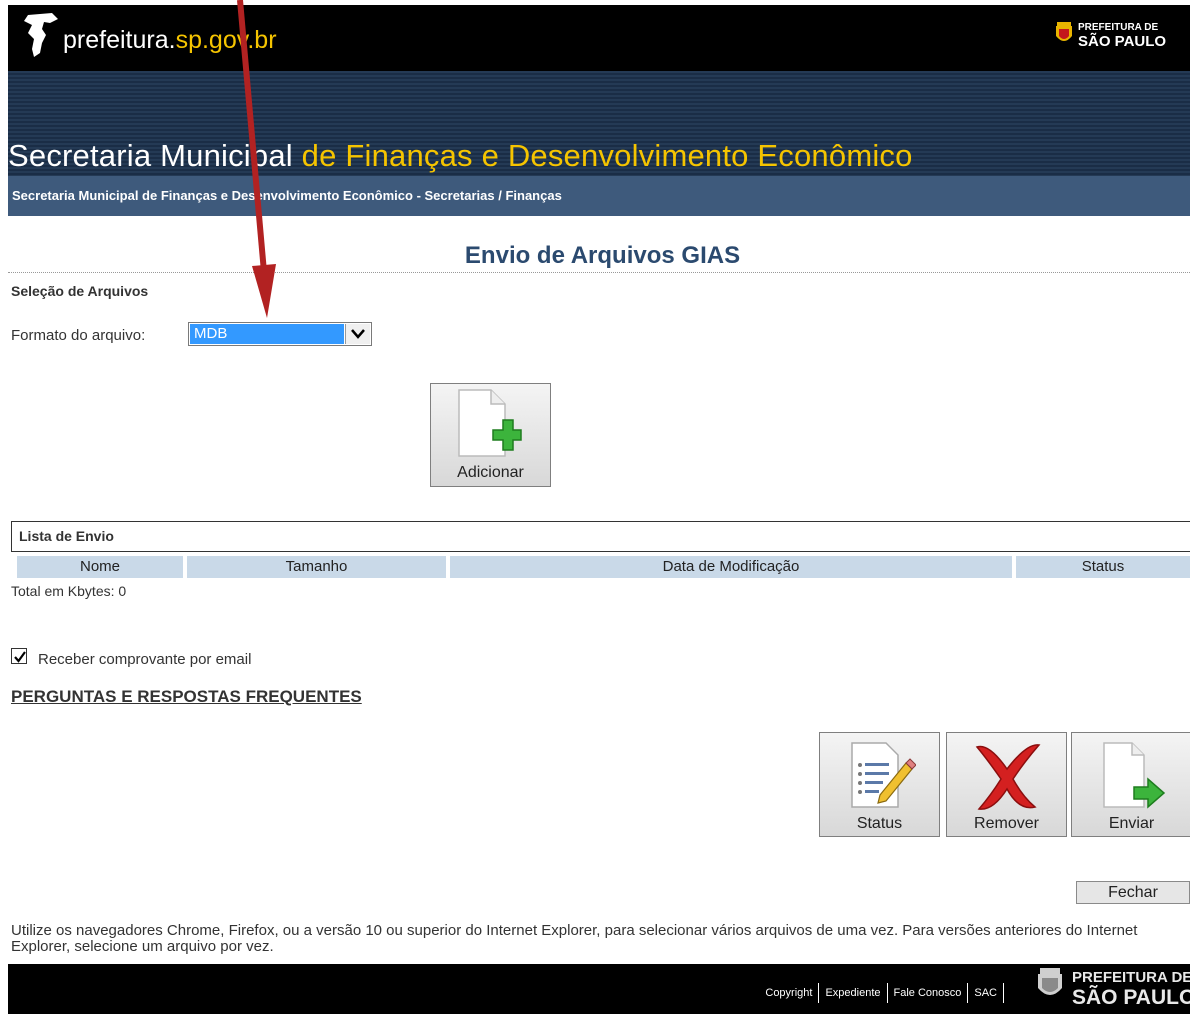 Image resolution: width=1190 pixels, height=1014 pixels. What do you see at coordinates (1133, 892) in the screenshot?
I see `close-button: Fechar` at bounding box center [1133, 892].